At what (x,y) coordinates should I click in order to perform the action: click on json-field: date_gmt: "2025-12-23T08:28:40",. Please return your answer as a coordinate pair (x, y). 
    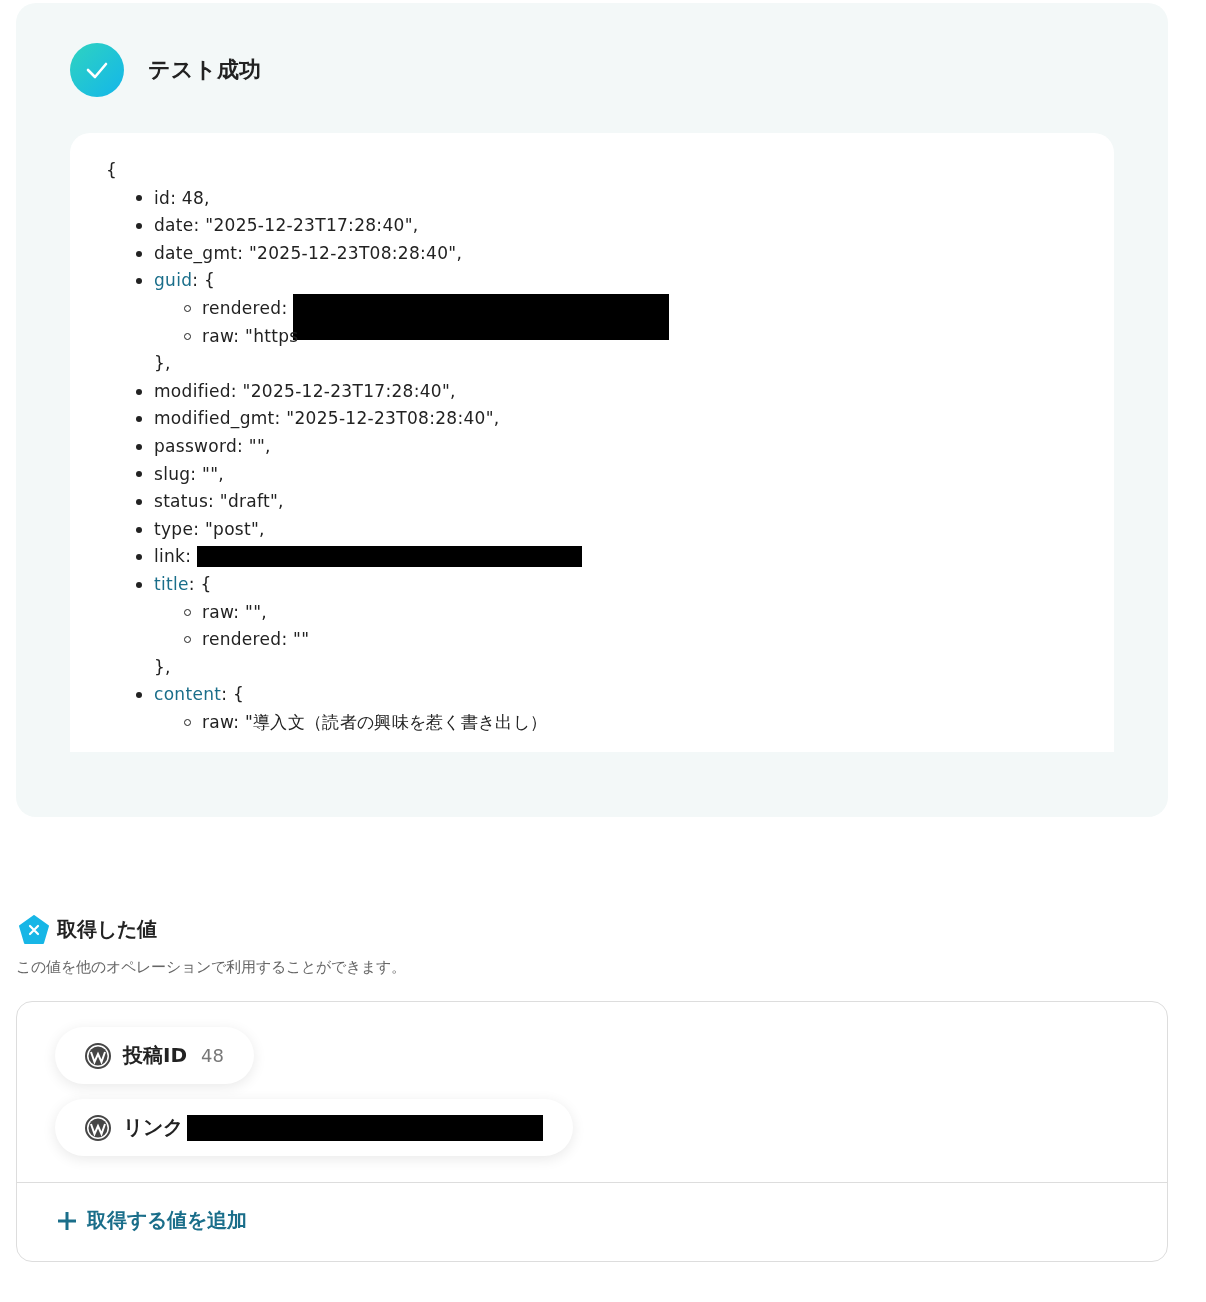
    Looking at the image, I should click on (308, 253).